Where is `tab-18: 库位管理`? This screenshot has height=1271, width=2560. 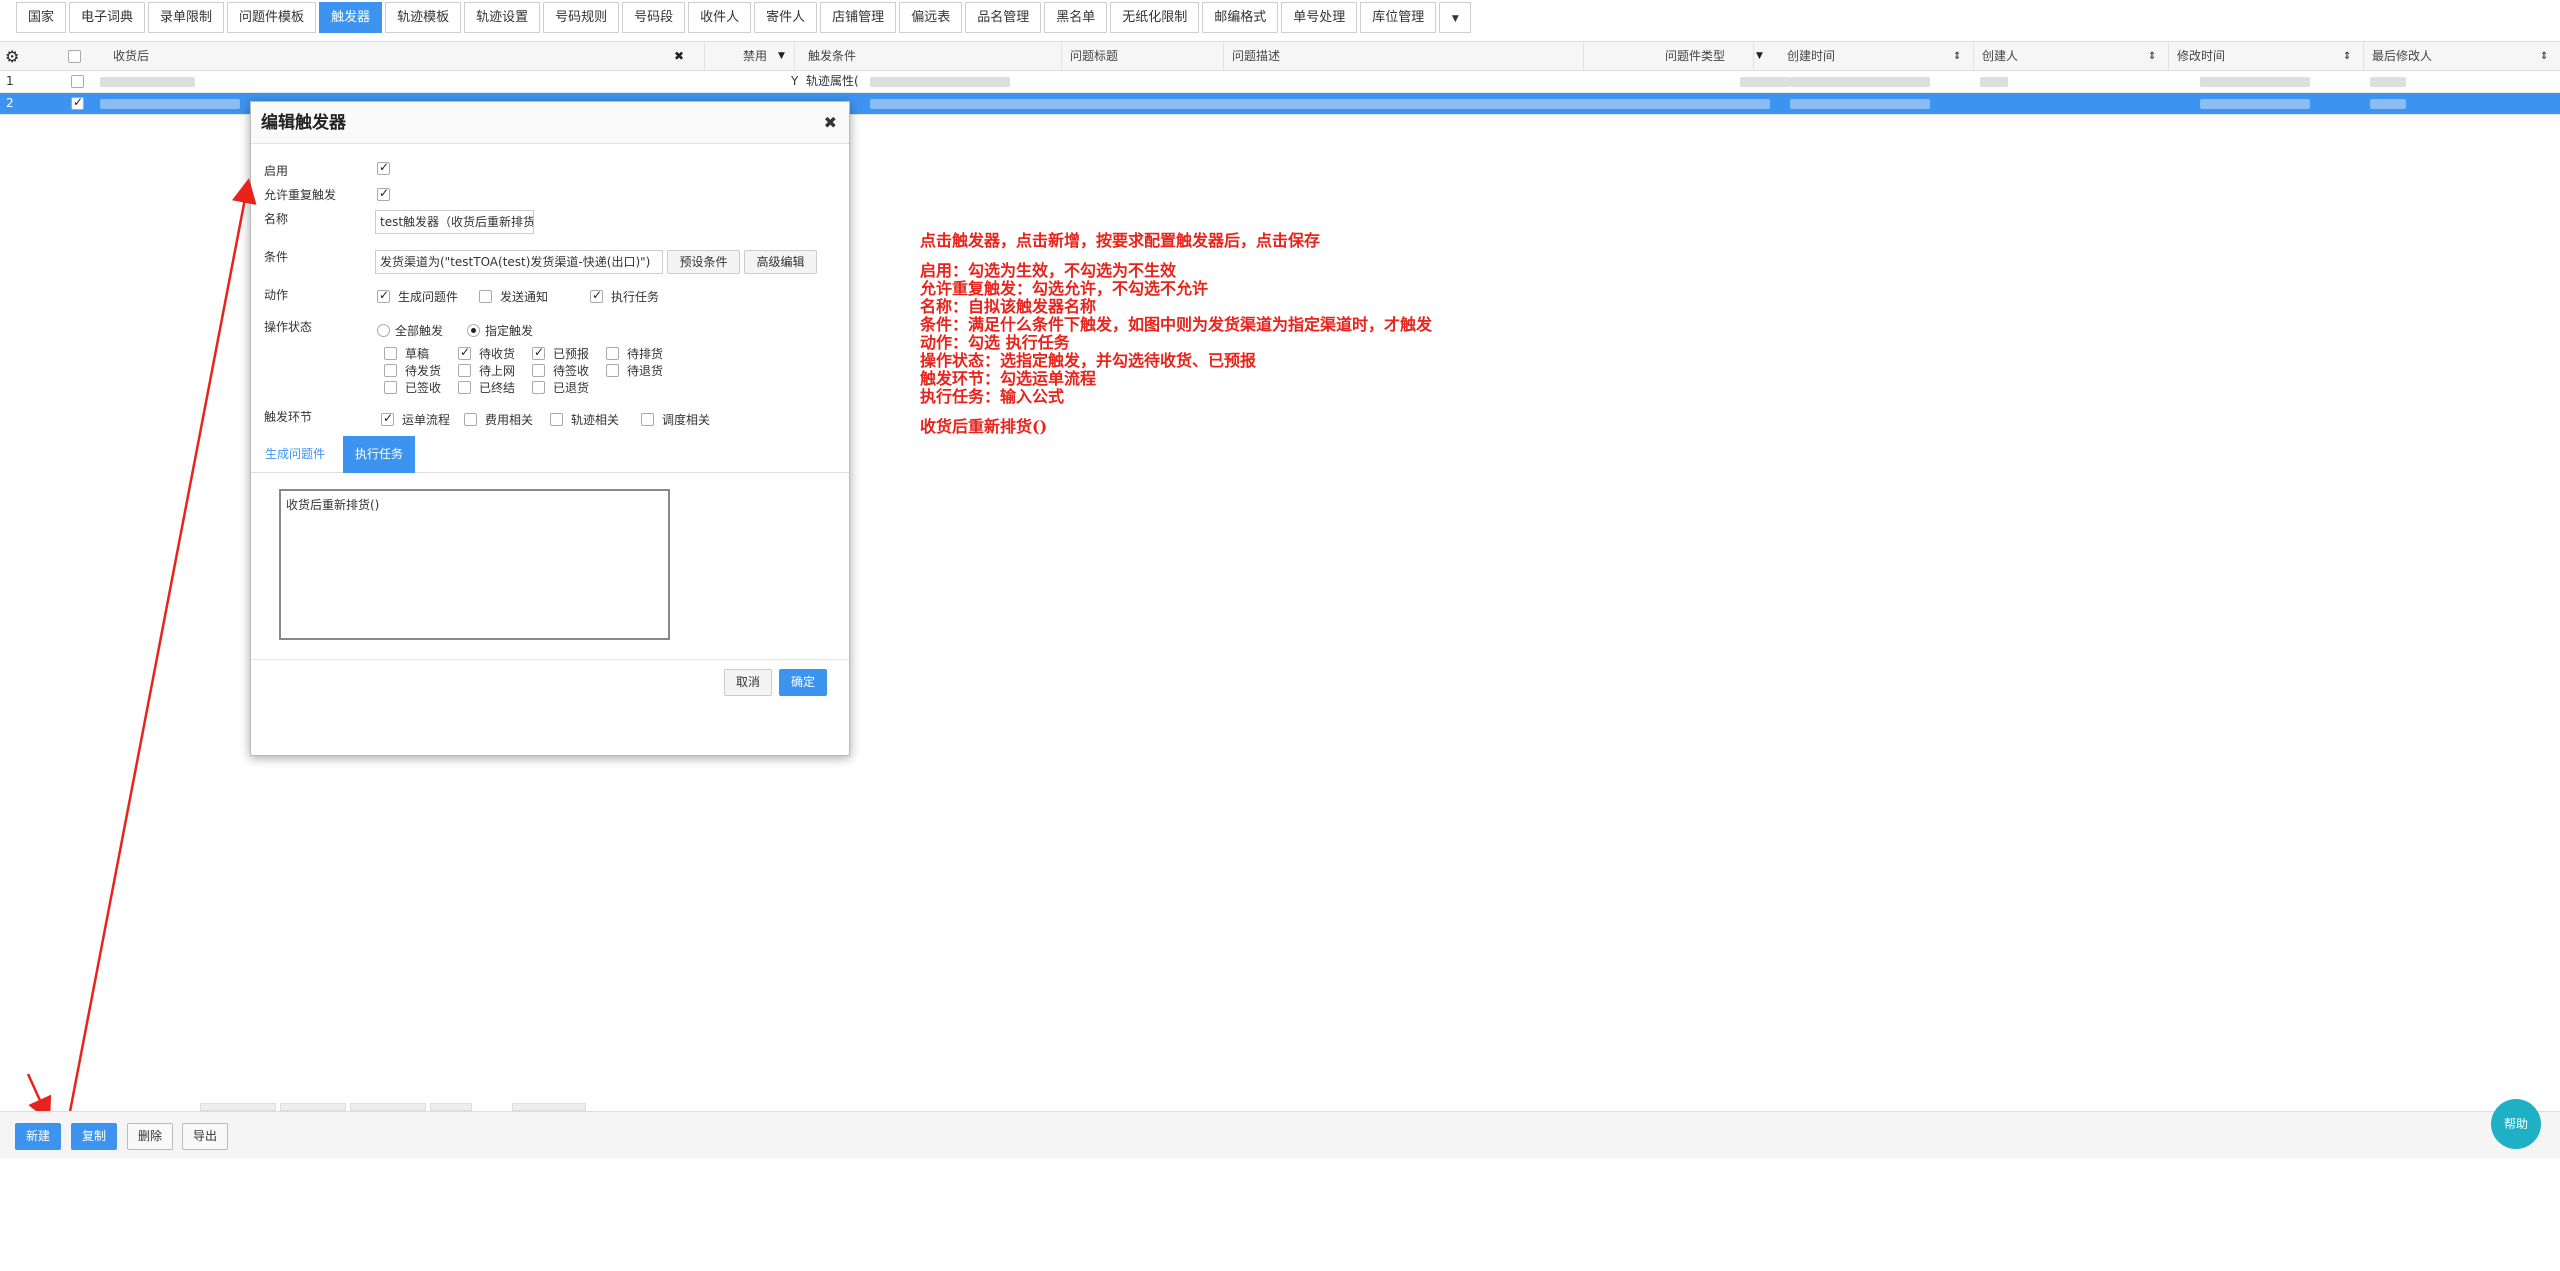
tab-18: 库位管理 is located at coordinates (1398, 17).